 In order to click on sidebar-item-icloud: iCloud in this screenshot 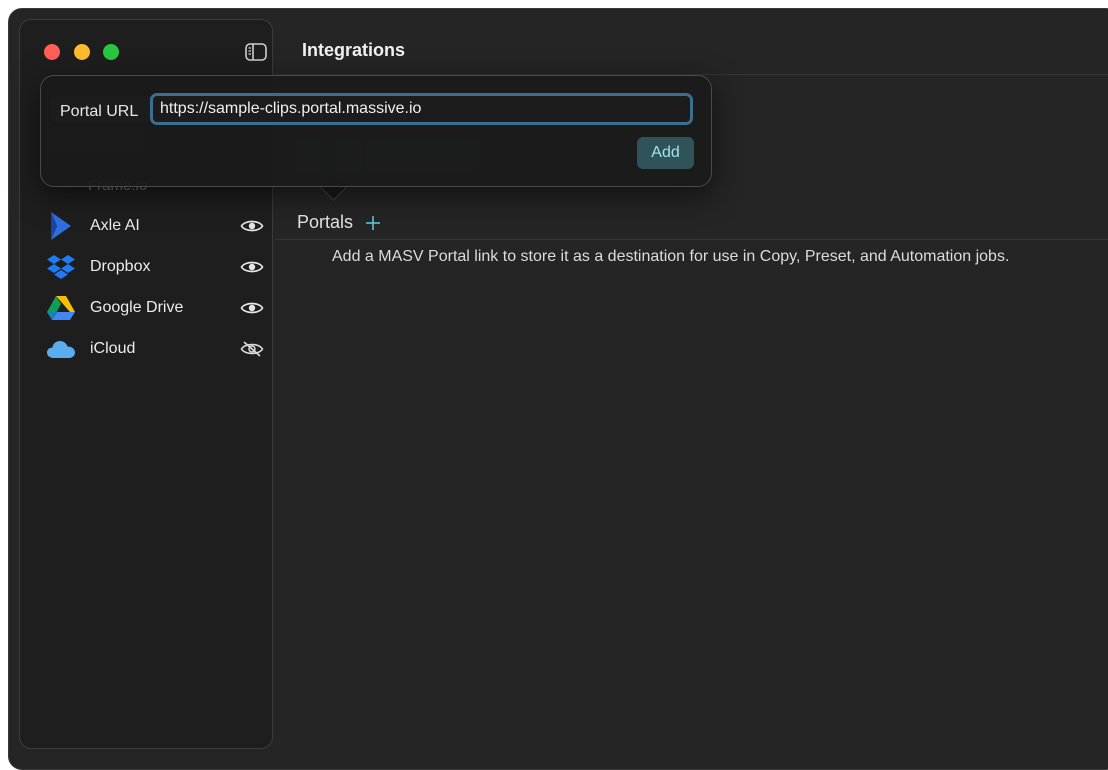, I will do `click(158, 349)`.